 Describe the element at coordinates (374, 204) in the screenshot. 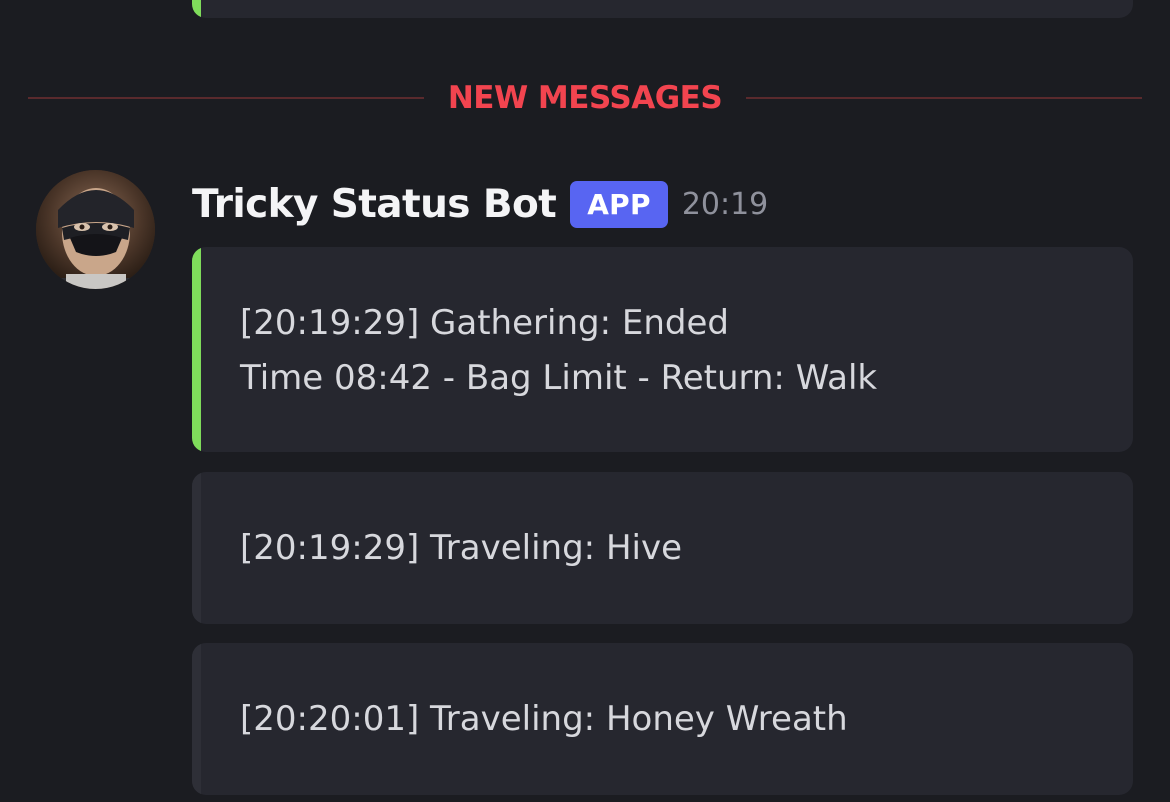

I see `author-name: Tricky Status Bot` at that location.